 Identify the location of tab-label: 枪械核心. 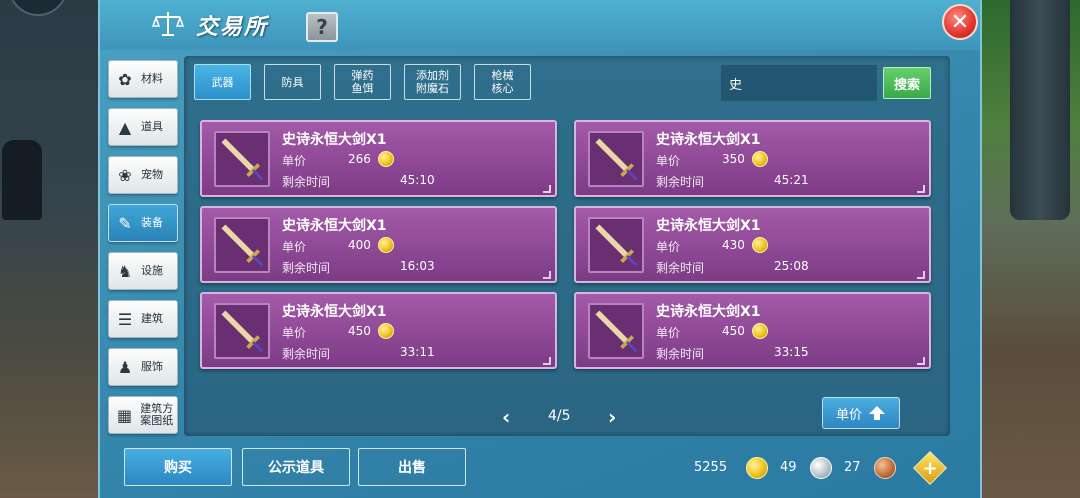
(502, 82).